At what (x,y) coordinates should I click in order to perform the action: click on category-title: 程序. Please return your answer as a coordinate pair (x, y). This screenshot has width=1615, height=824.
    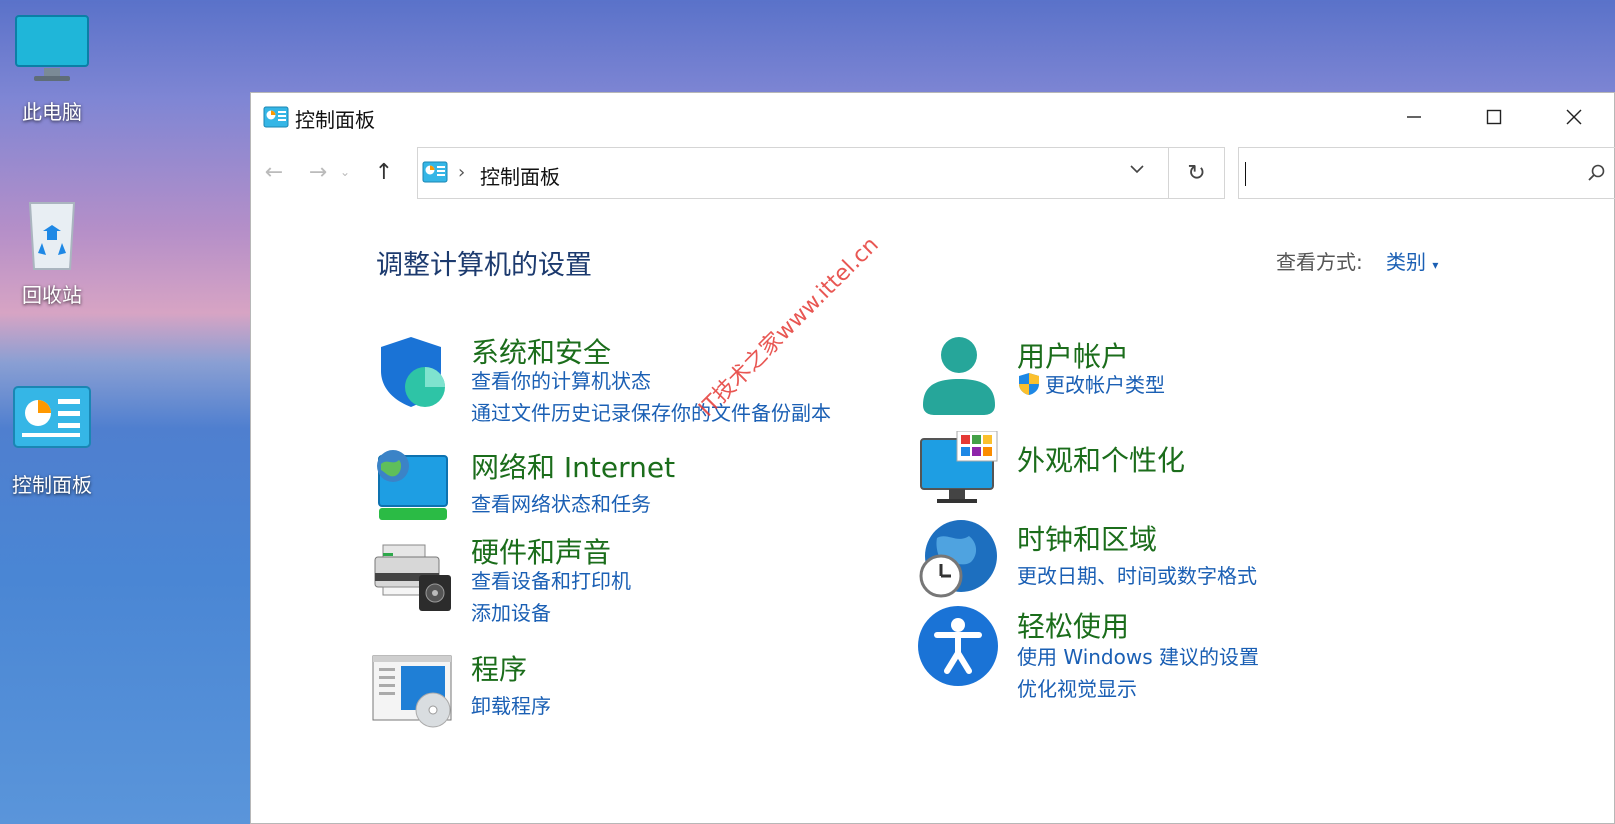
    Looking at the image, I should click on (499, 668).